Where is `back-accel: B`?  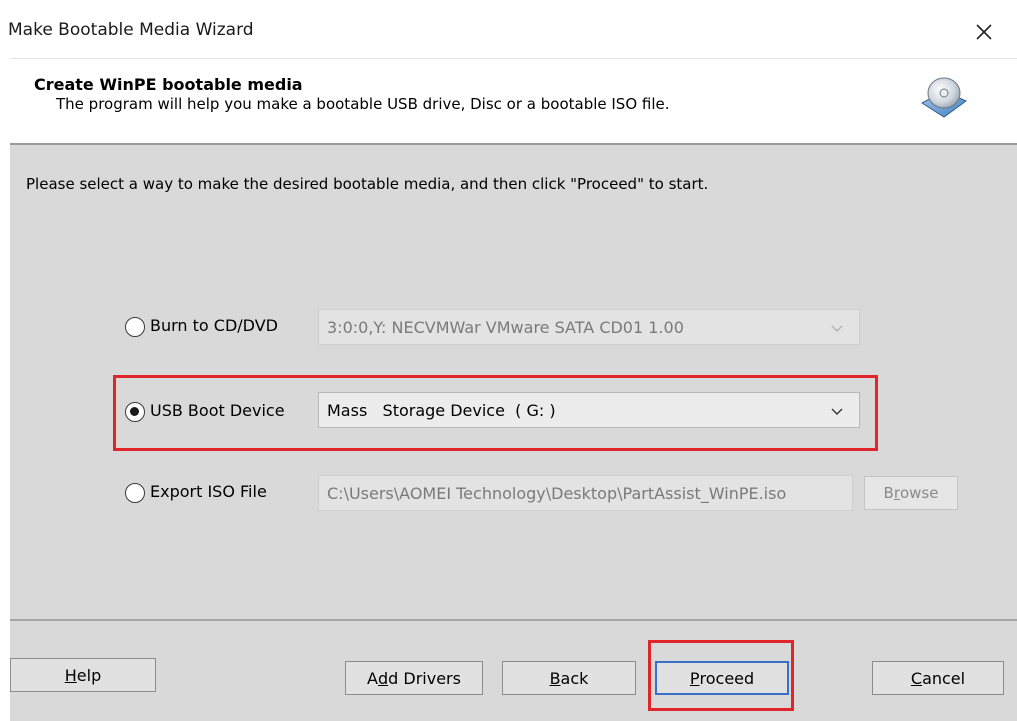 back-accel: B is located at coordinates (555, 678).